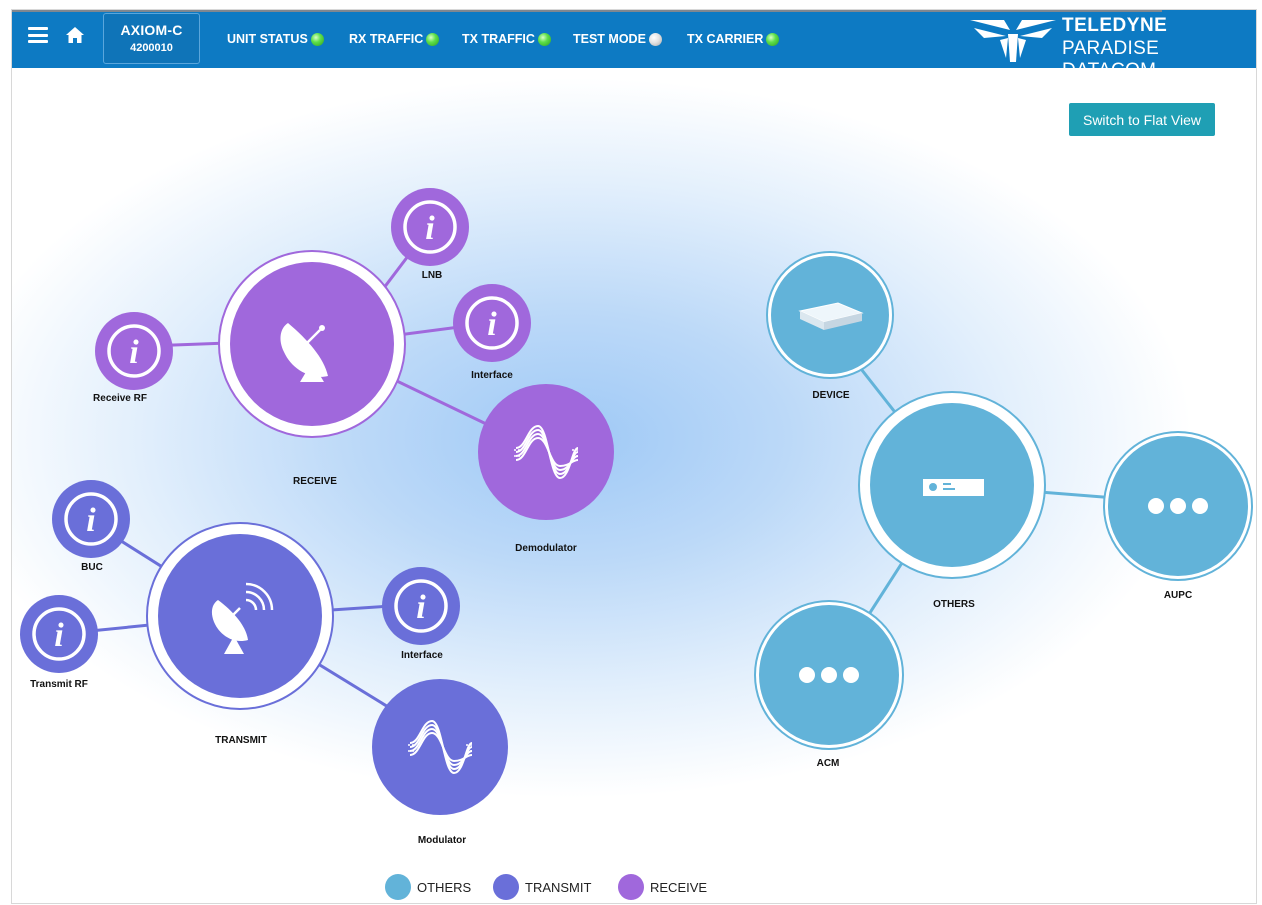 This screenshot has width=1262, height=905. Describe the element at coordinates (59, 684) in the screenshot. I see `node-label: Transmit RF` at that location.